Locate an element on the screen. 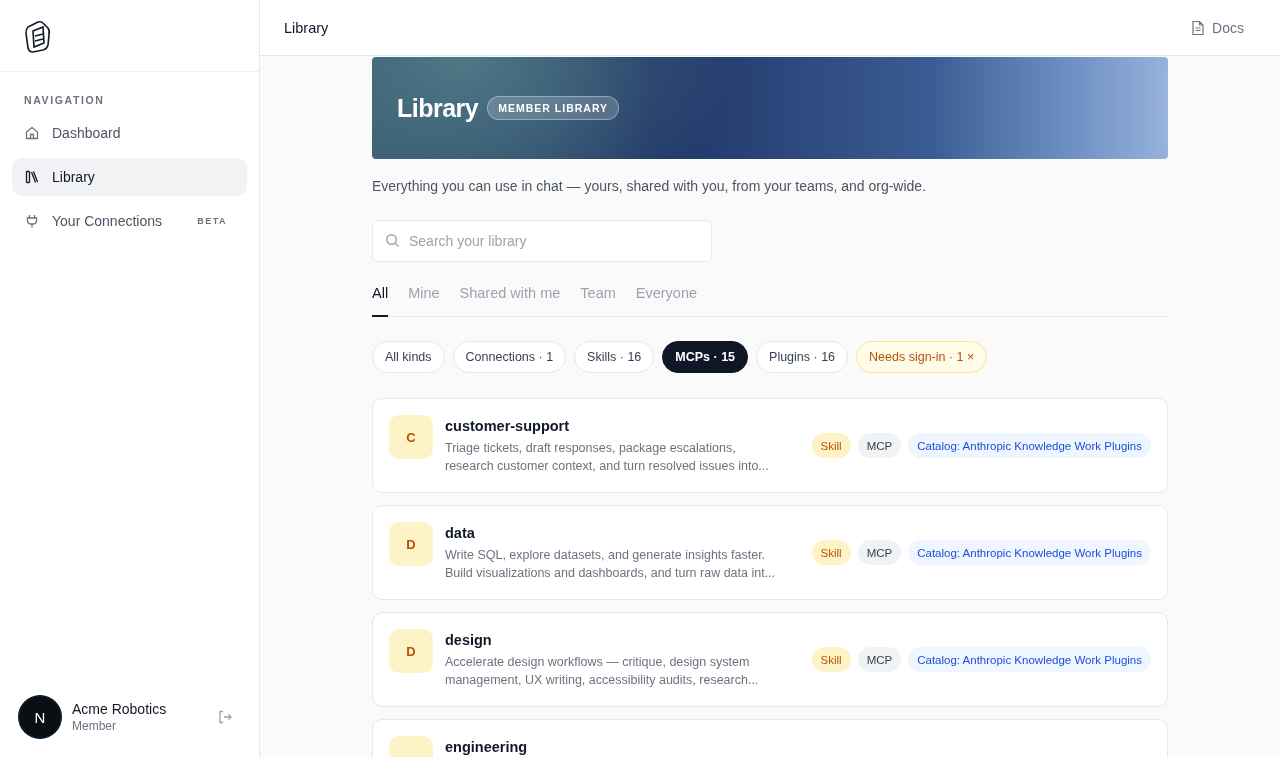 The image size is (1280, 757). document-icon is located at coordinates (1198, 27).